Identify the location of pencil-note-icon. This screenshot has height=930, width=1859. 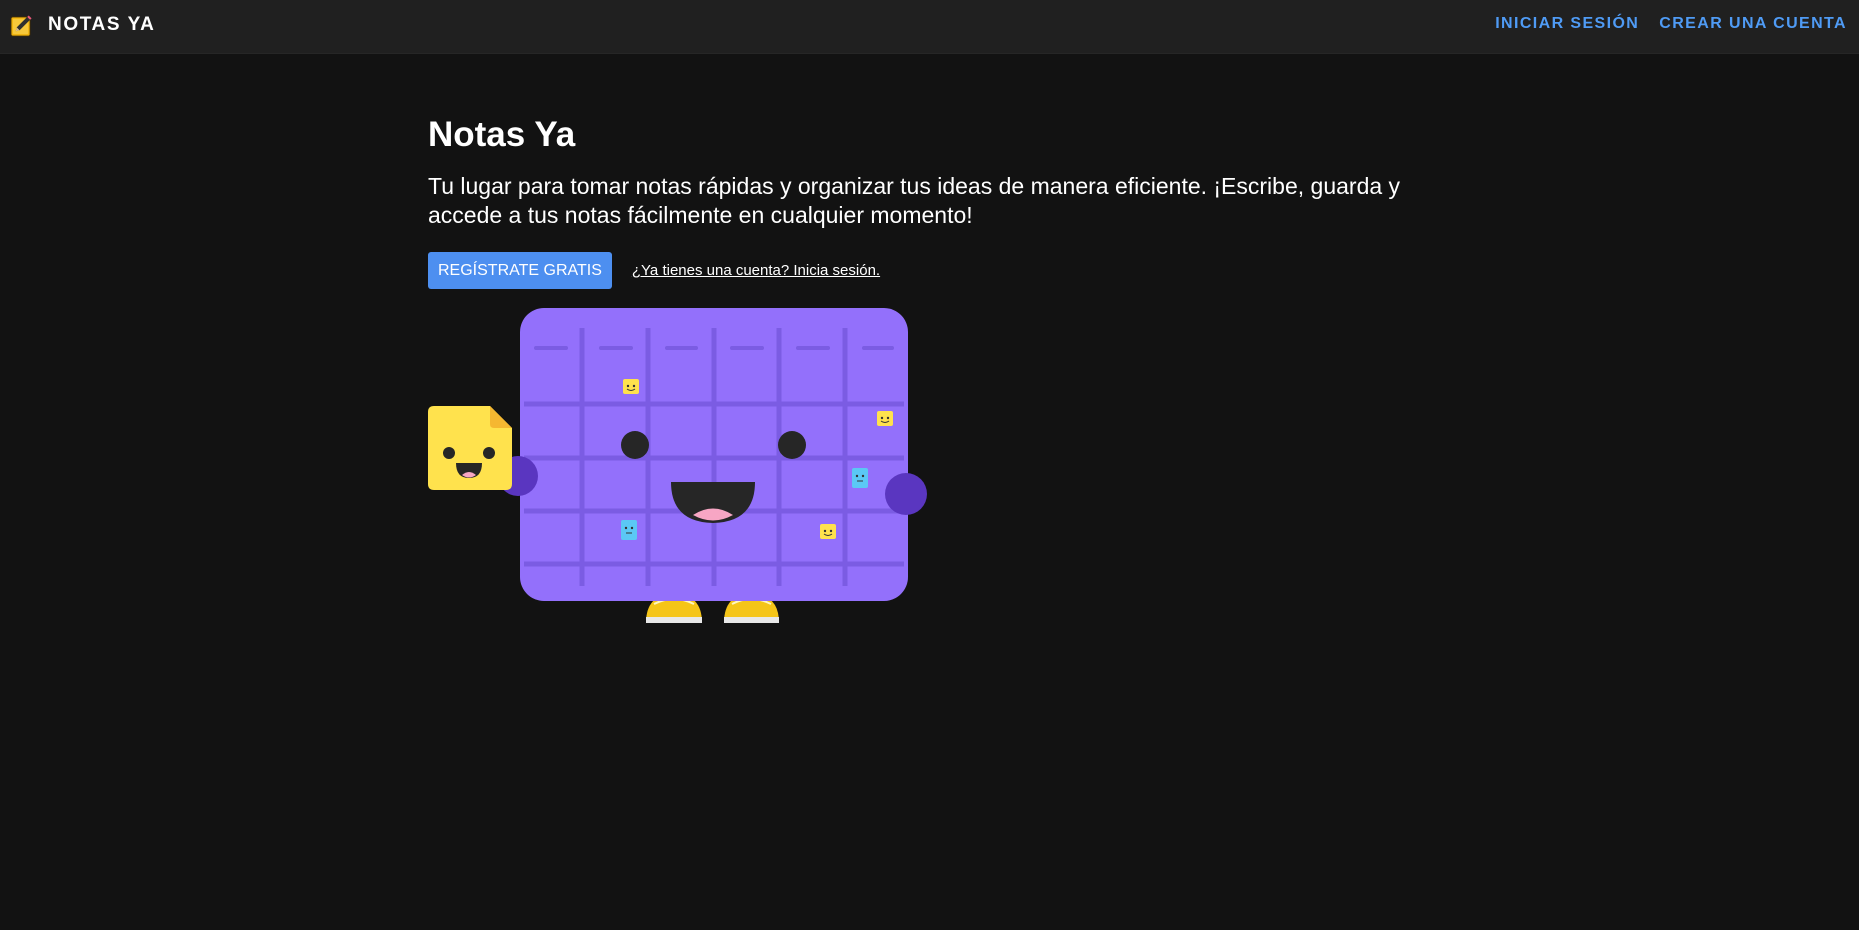
(21, 25).